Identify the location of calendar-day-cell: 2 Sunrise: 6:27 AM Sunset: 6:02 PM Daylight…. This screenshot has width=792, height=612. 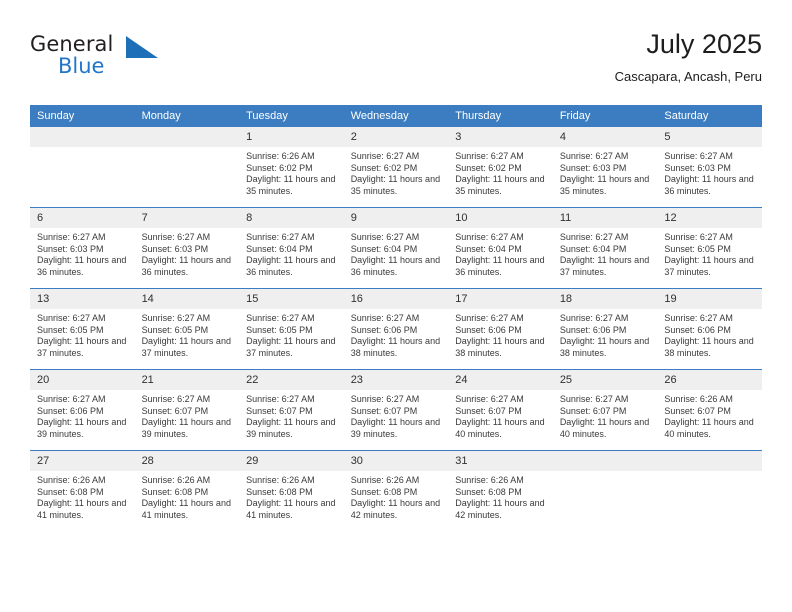
(396, 167).